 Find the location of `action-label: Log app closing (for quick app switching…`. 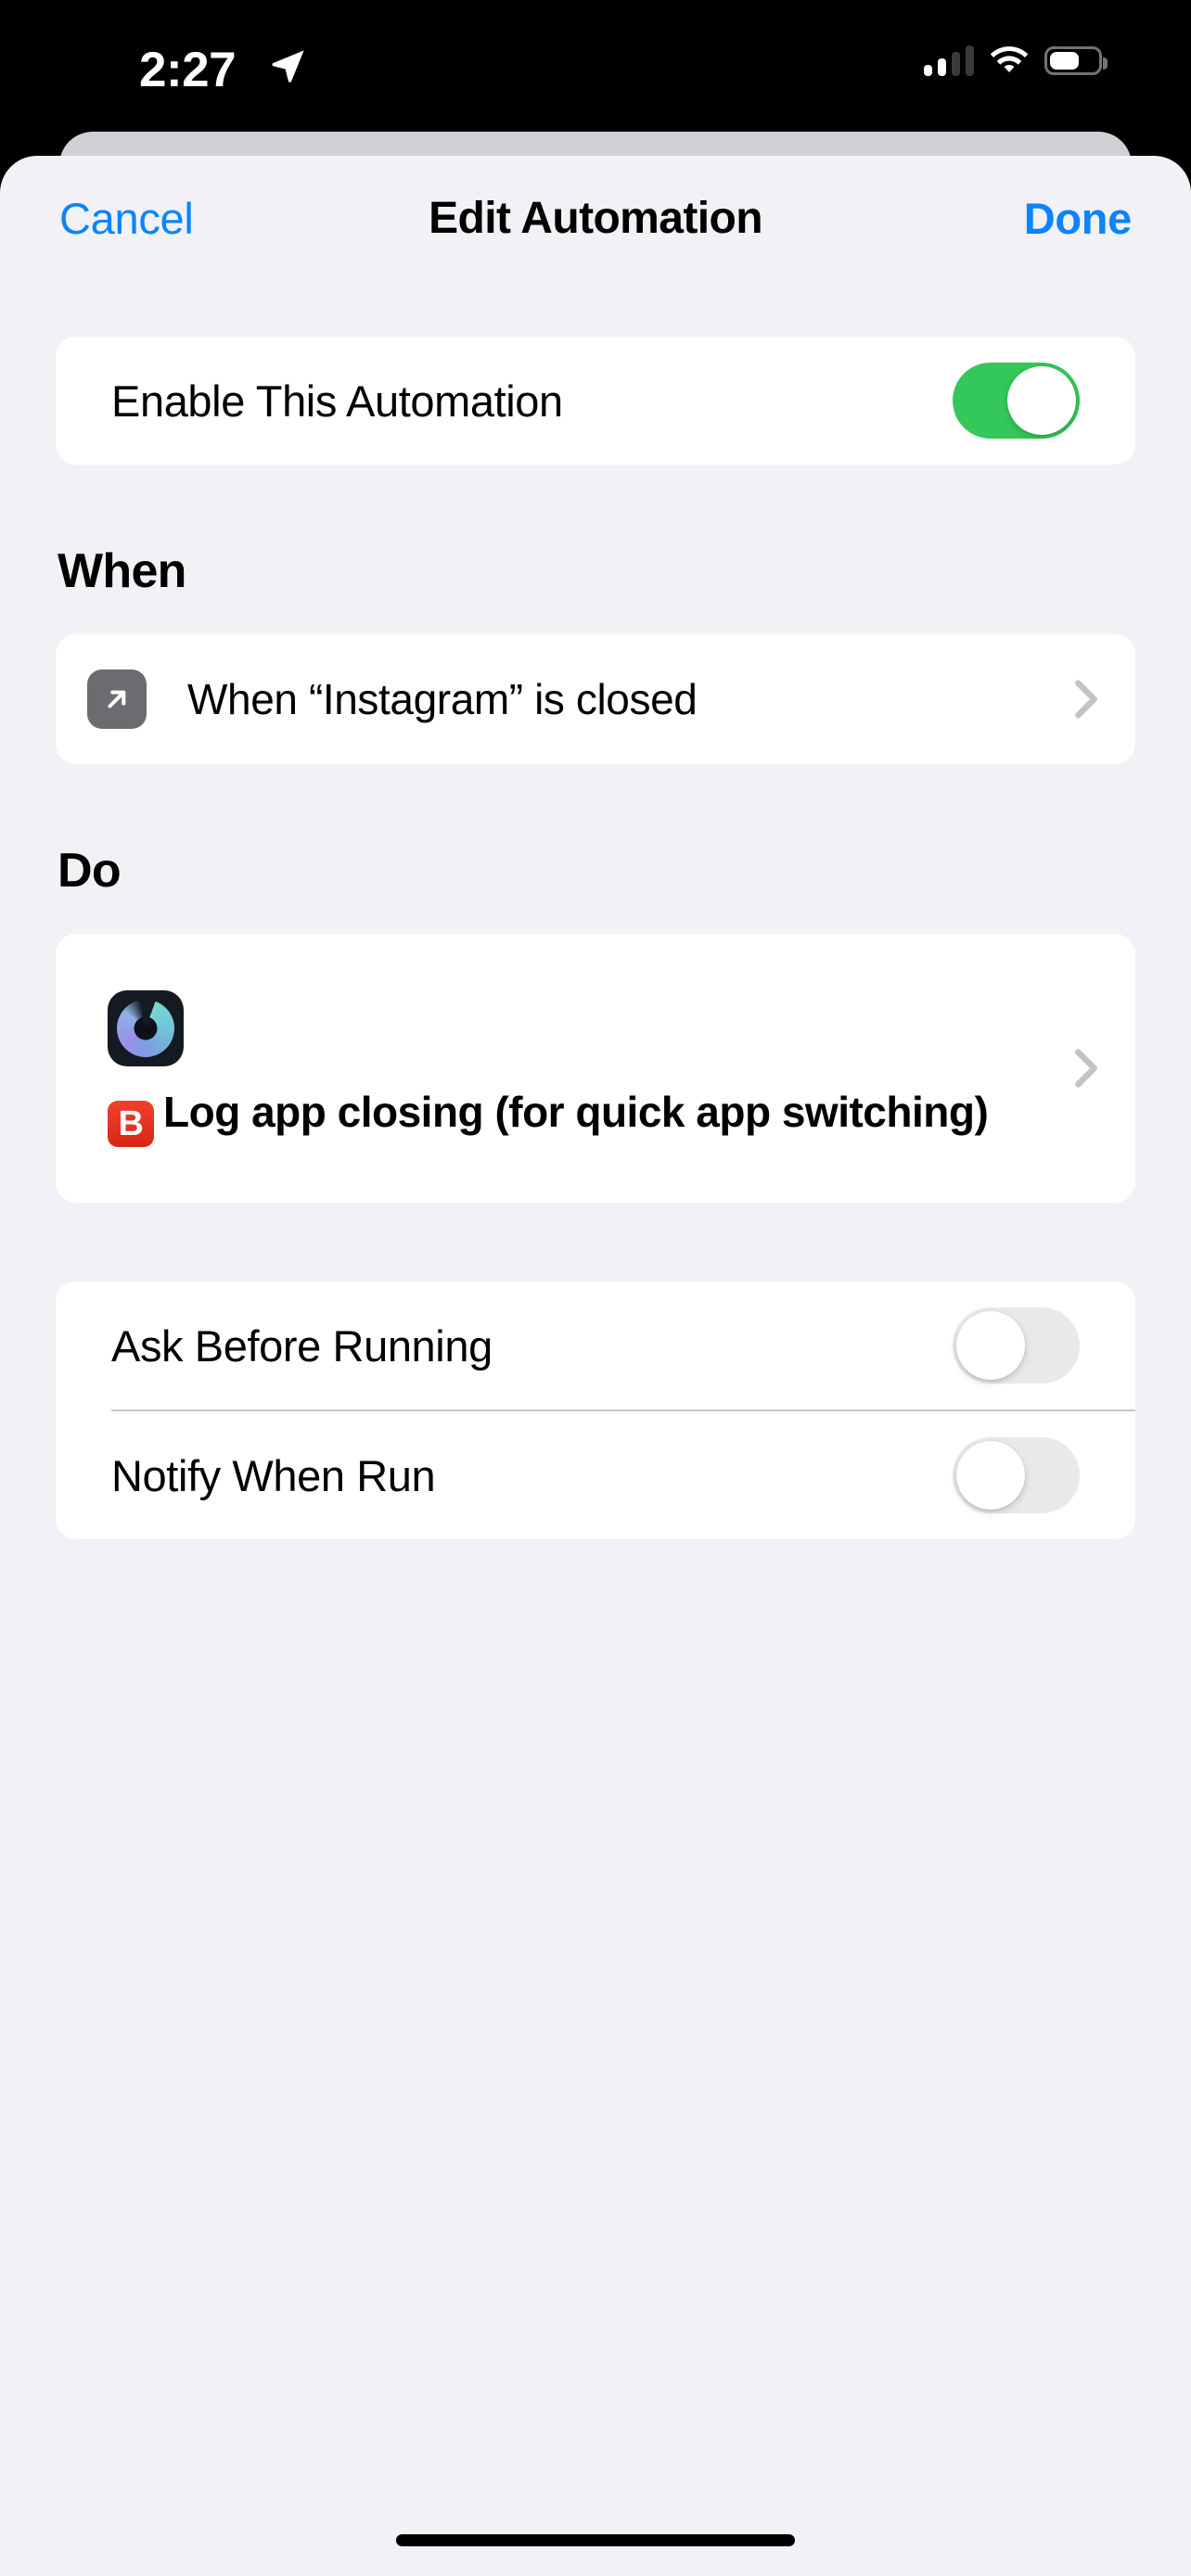

action-label: Log app closing (for quick app switching… is located at coordinates (576, 1111).